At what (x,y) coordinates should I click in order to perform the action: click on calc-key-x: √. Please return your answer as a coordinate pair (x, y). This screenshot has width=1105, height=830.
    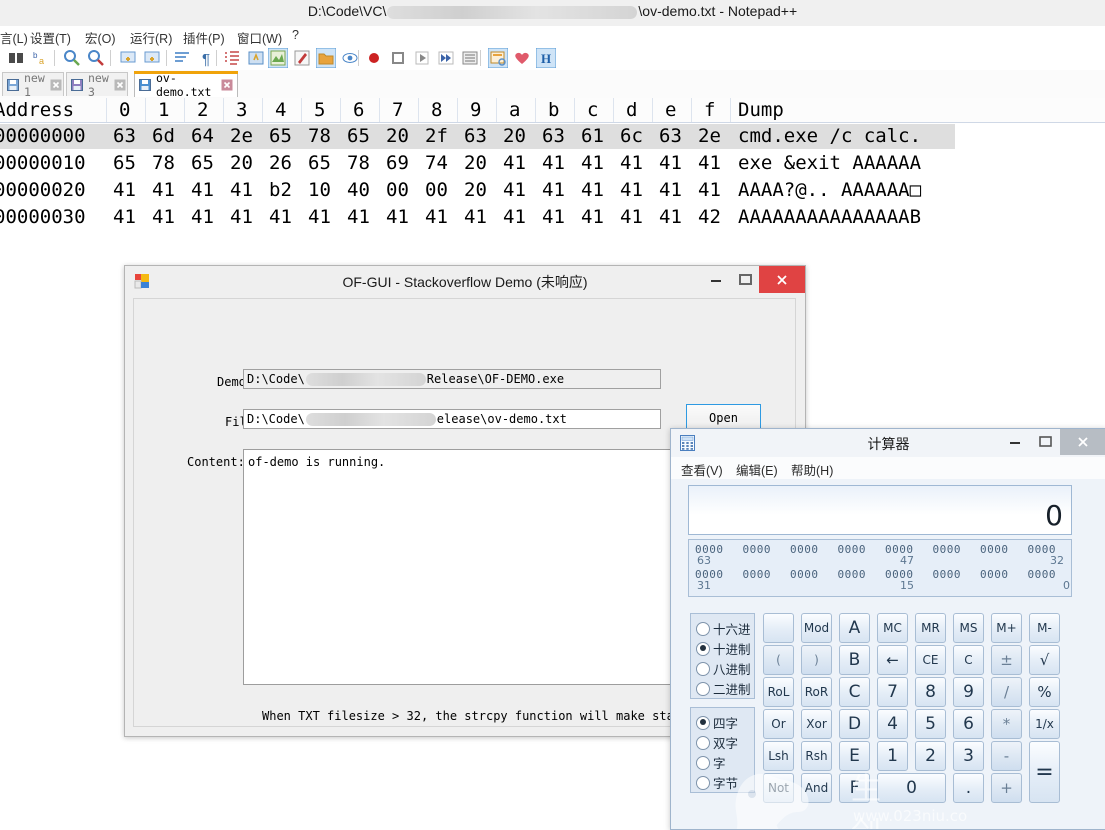
    Looking at the image, I should click on (1044, 660).